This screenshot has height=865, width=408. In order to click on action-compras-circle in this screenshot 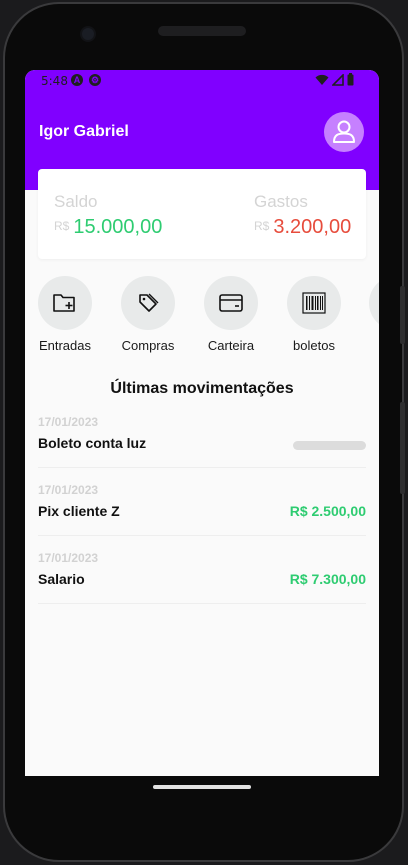, I will do `click(148, 303)`.